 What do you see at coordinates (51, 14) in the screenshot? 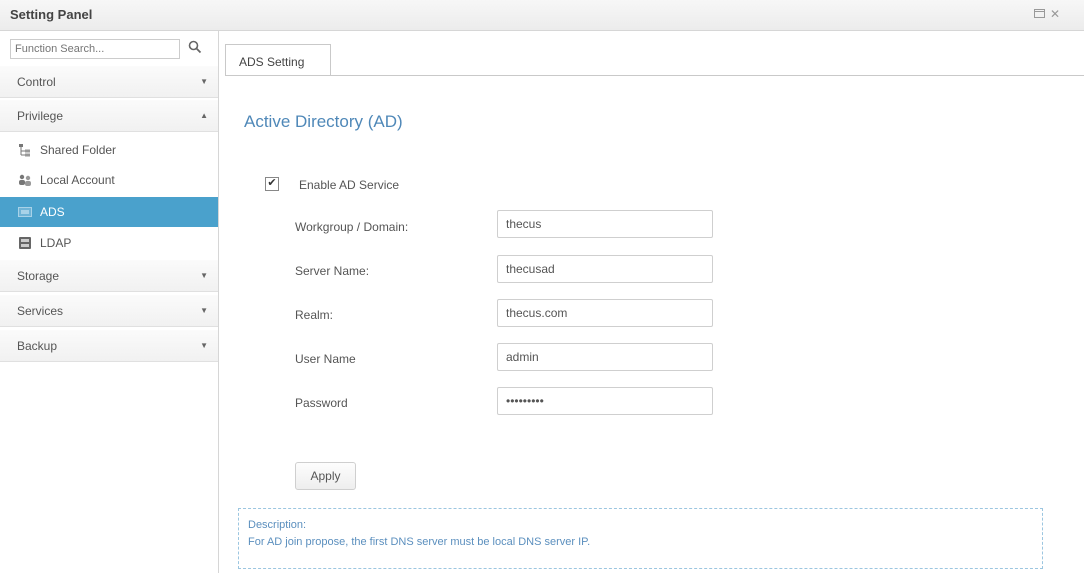
I see `window-title: Setting Panel` at bounding box center [51, 14].